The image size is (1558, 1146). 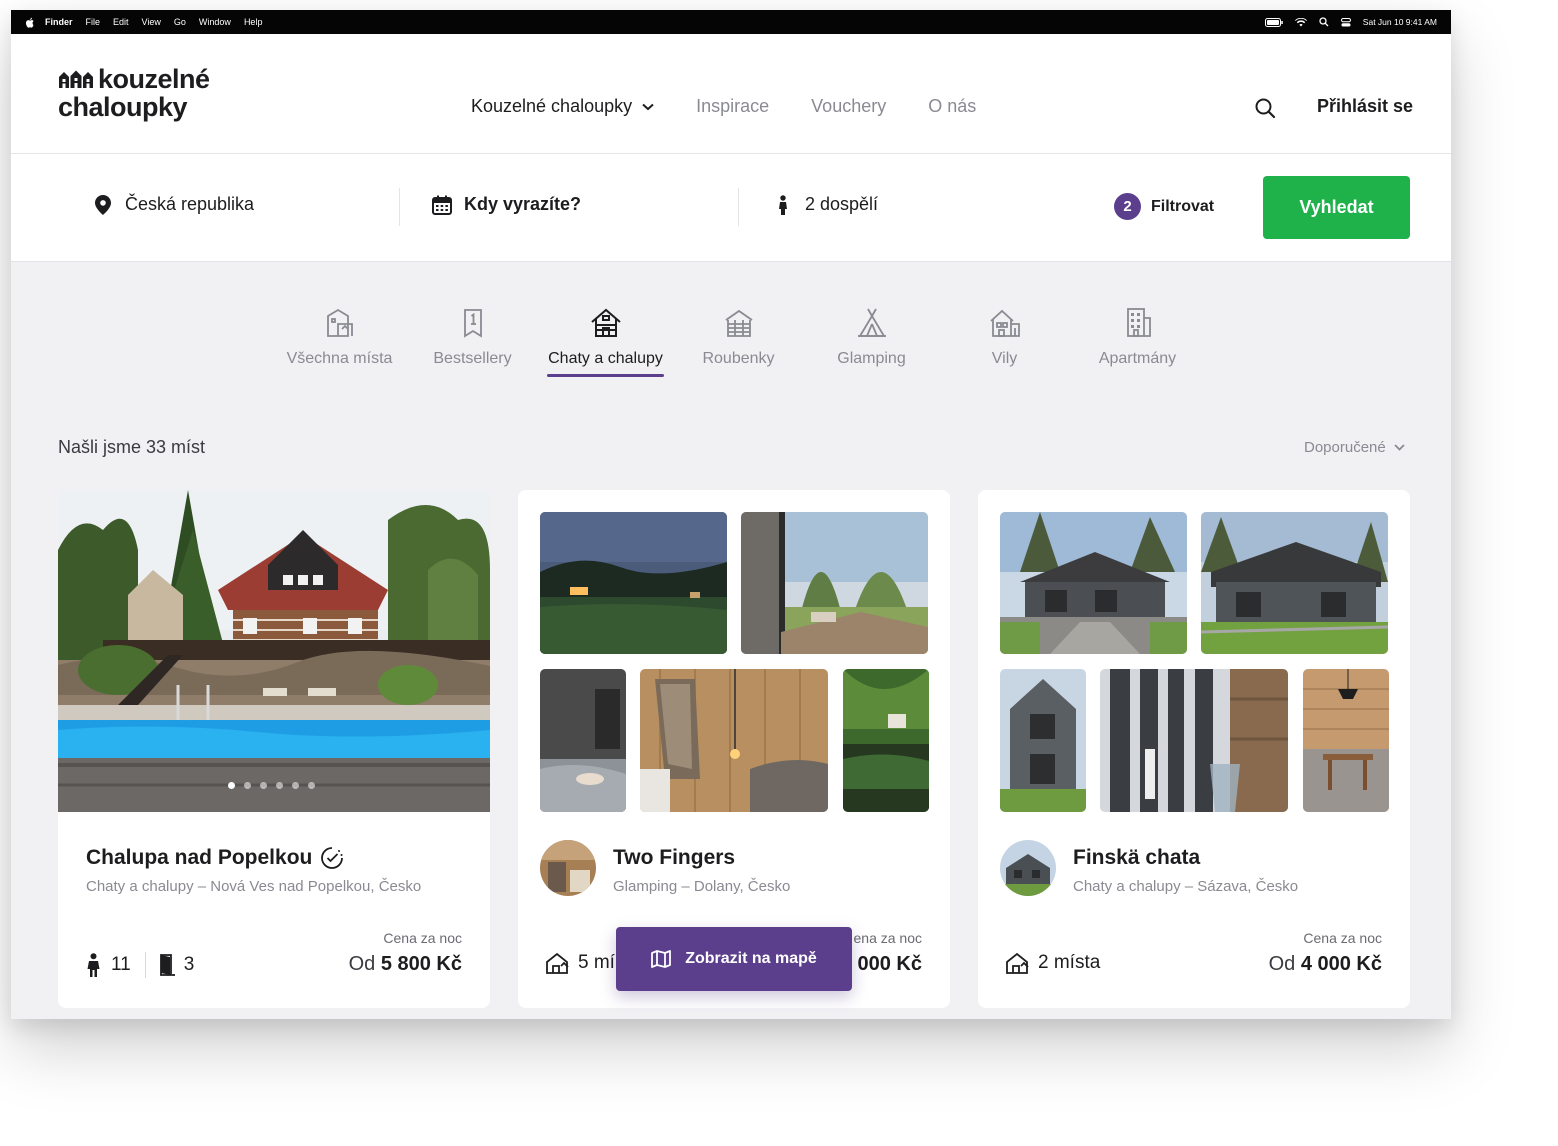 I want to click on filter-button: 2 Filtrovat, so click(x=1164, y=206).